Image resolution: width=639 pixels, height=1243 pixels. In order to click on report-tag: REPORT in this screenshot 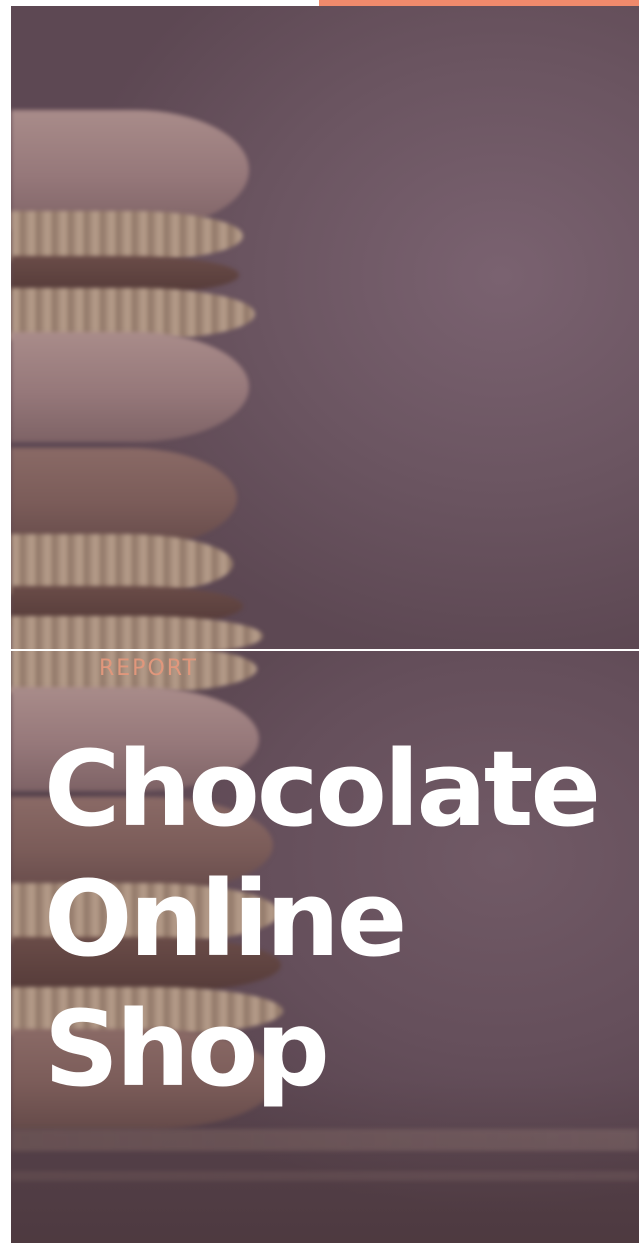, I will do `click(148, 668)`.